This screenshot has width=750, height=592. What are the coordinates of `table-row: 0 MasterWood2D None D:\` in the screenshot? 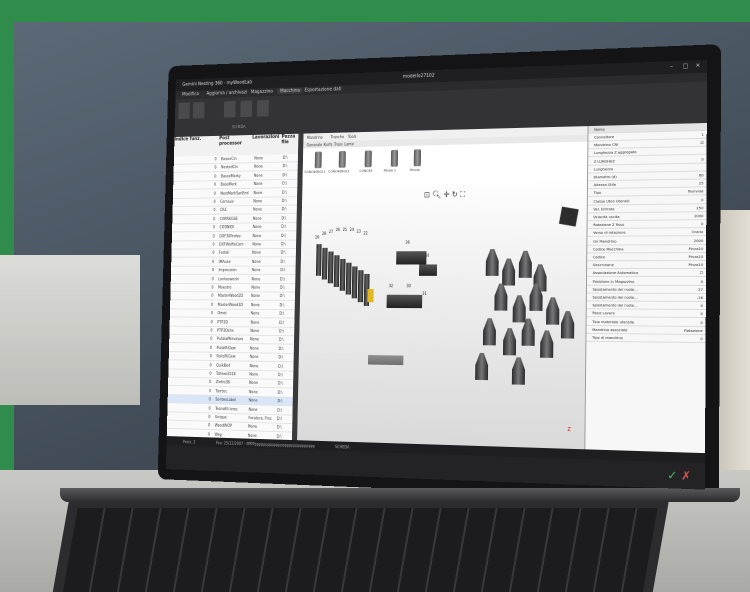 It's located at (233, 297).